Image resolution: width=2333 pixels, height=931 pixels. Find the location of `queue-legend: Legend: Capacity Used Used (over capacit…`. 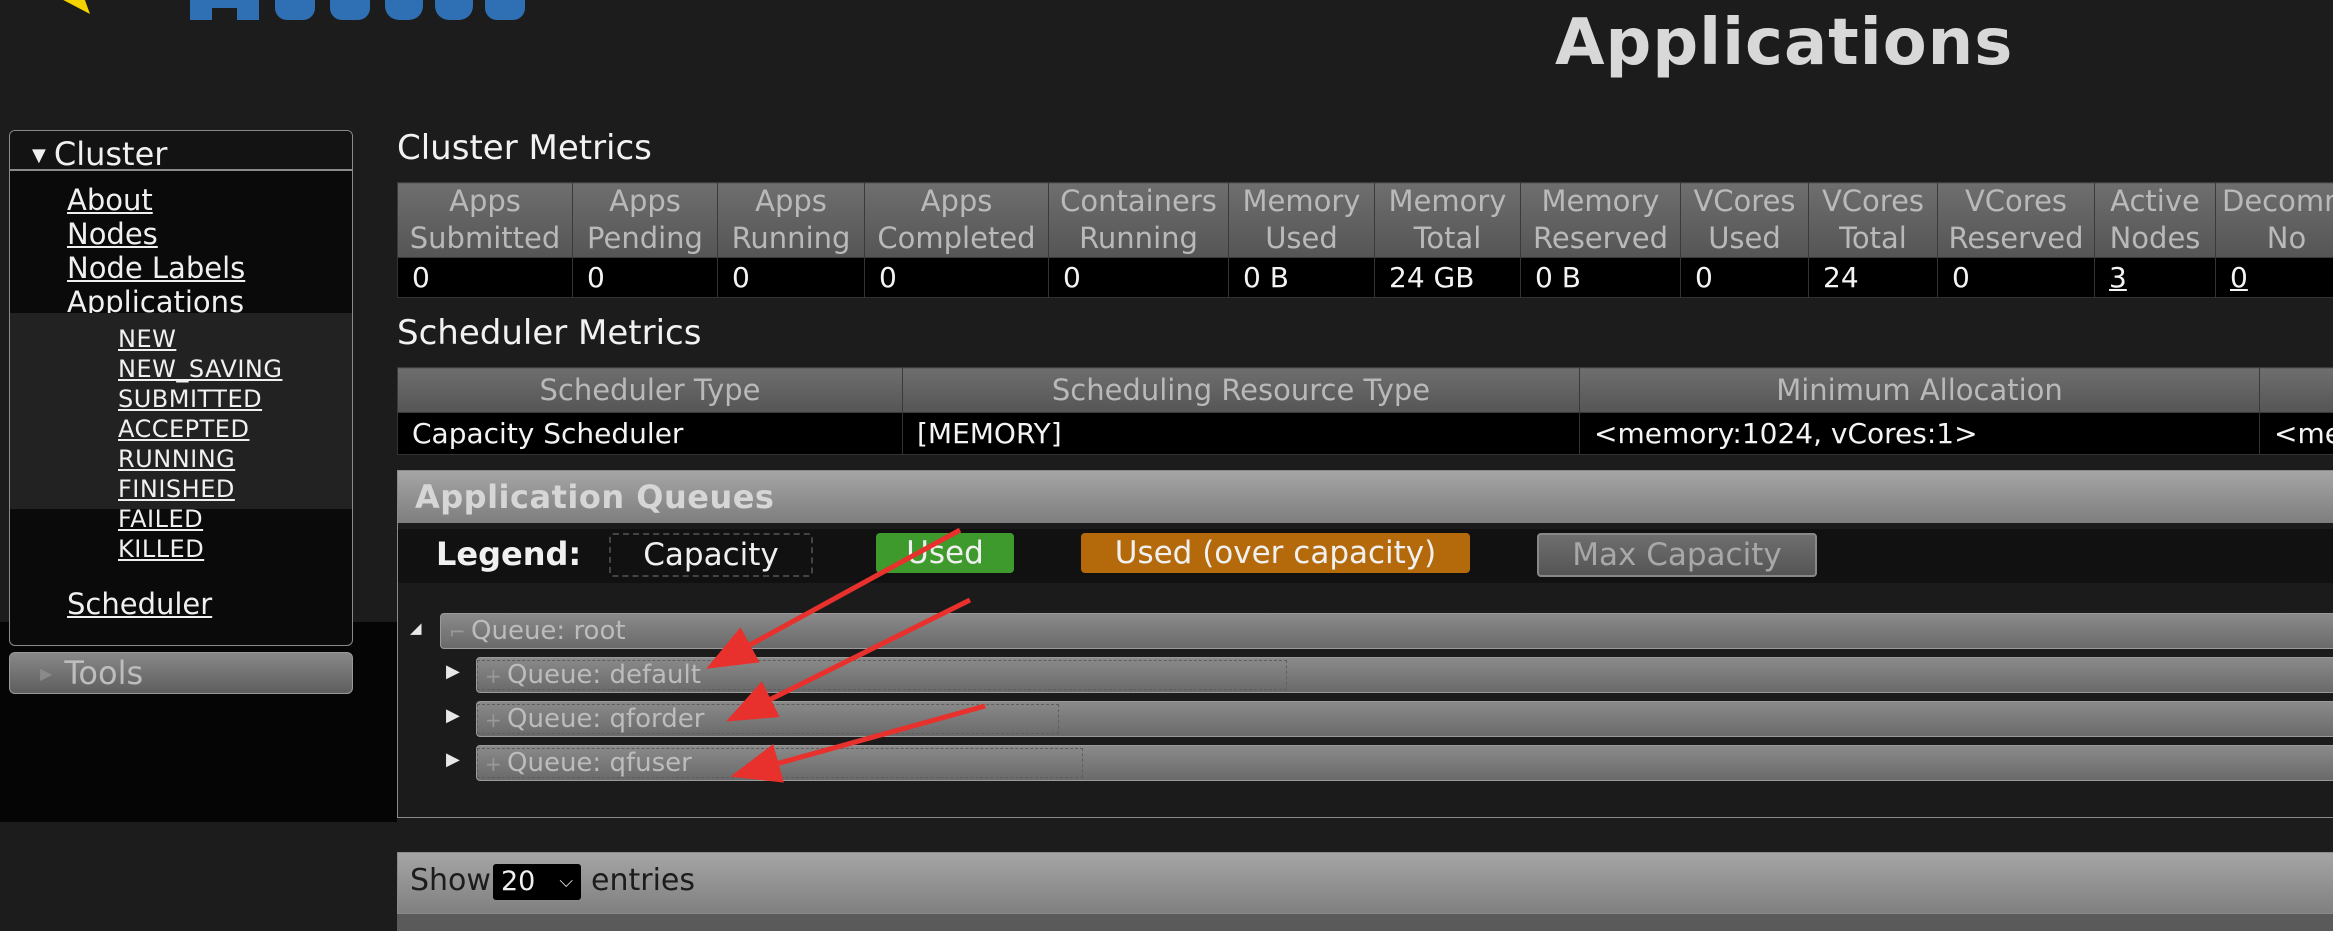

queue-legend: Legend: Capacity Used Used (over capacit… is located at coordinates (1365, 556).